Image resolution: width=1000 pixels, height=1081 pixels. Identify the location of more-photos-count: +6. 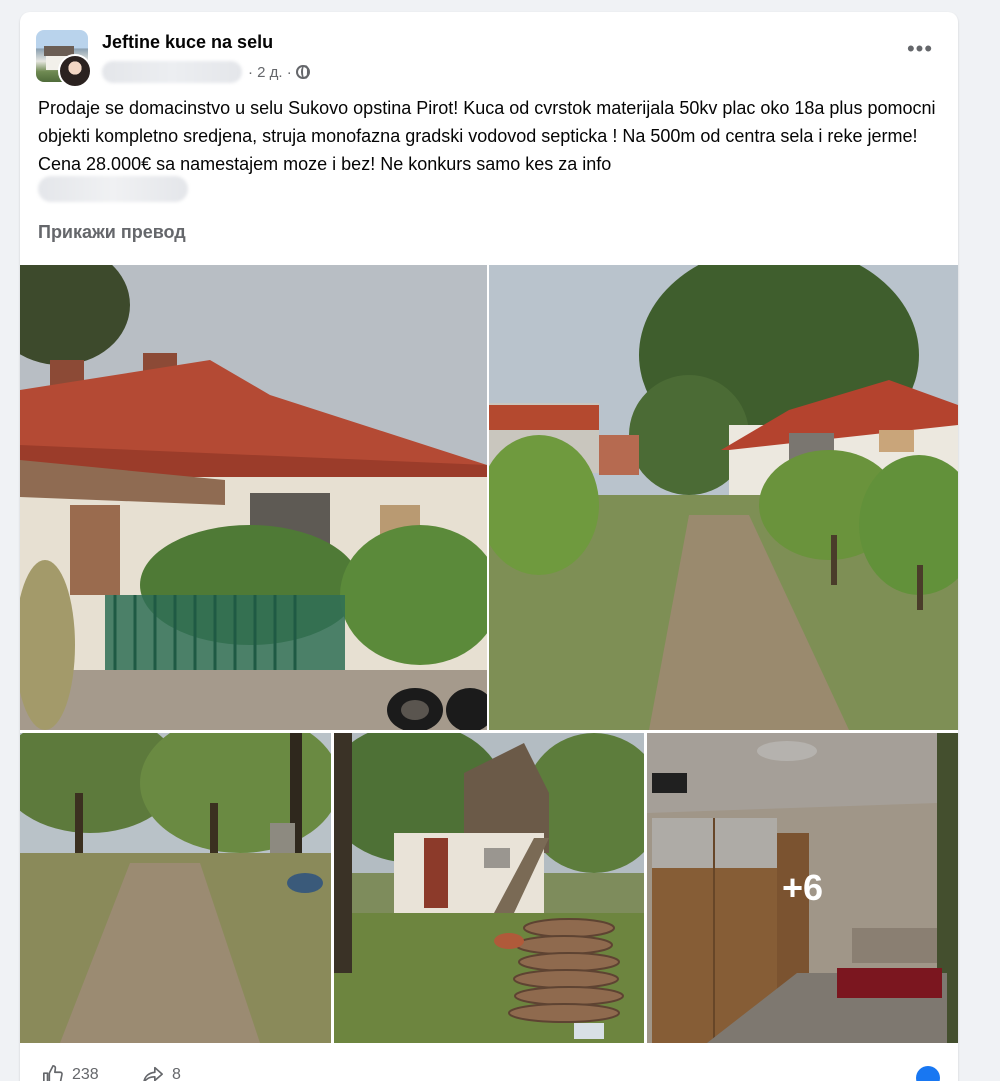
(802, 888).